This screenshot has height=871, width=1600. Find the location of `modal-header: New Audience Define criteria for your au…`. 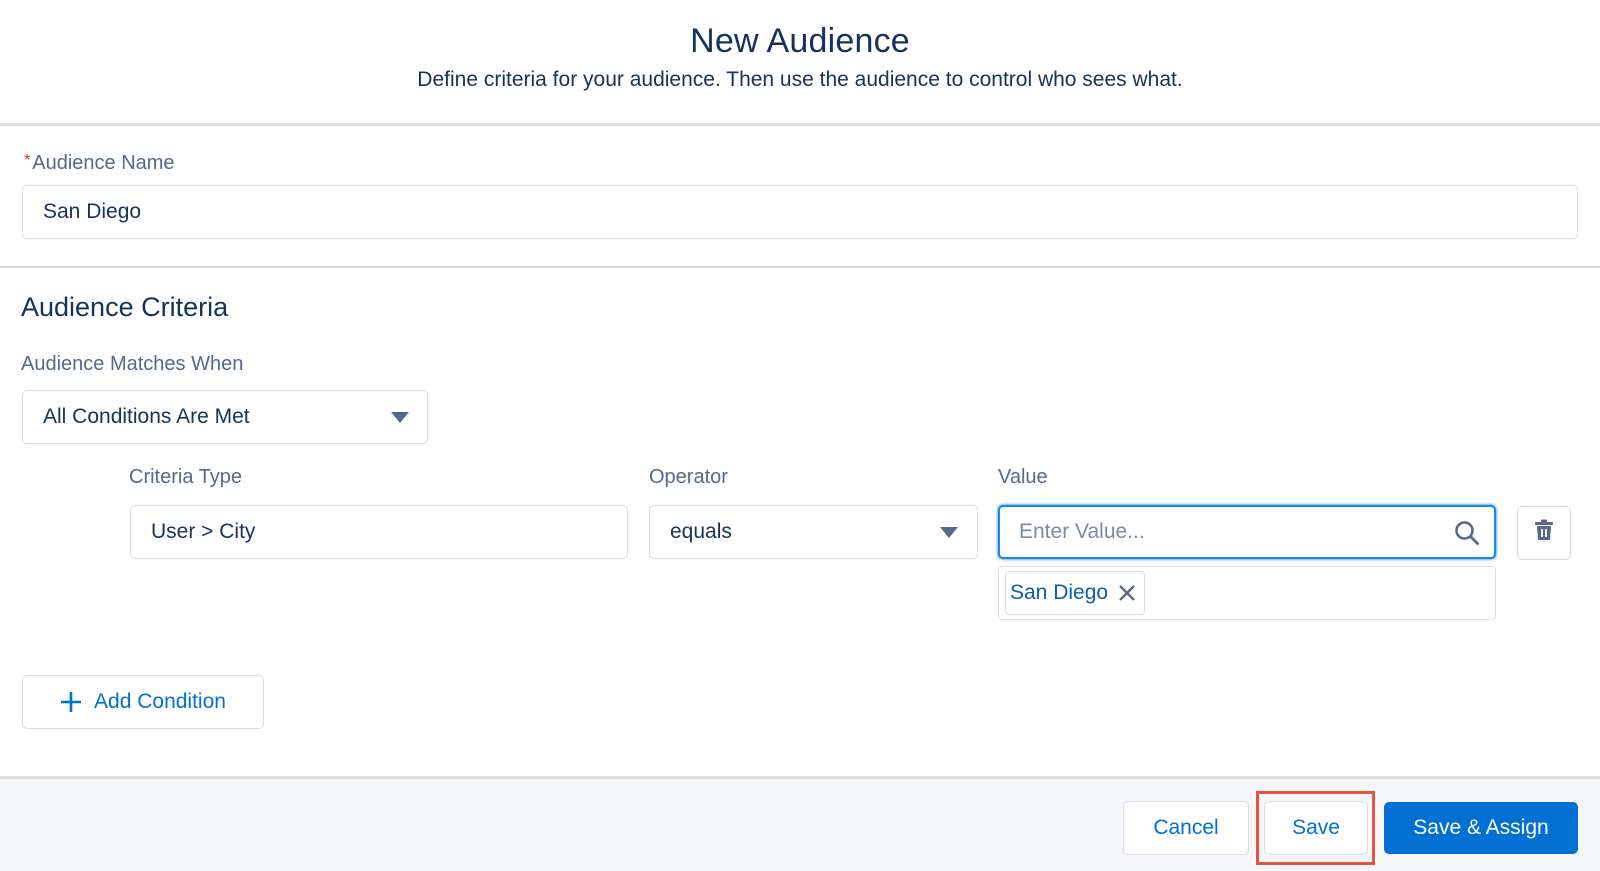

modal-header: New Audience Define criteria for your au… is located at coordinates (800, 63).